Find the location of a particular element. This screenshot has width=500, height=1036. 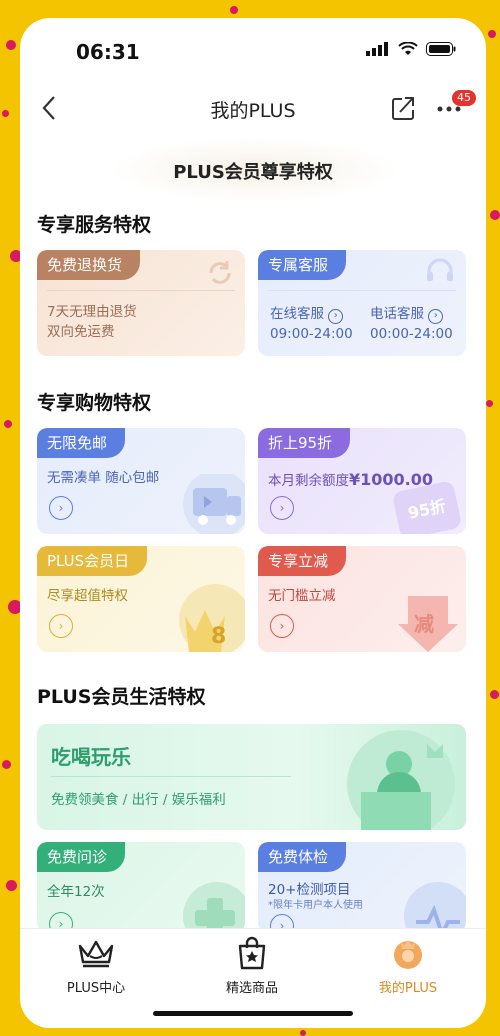

my-plus-icon is located at coordinates (408, 954).